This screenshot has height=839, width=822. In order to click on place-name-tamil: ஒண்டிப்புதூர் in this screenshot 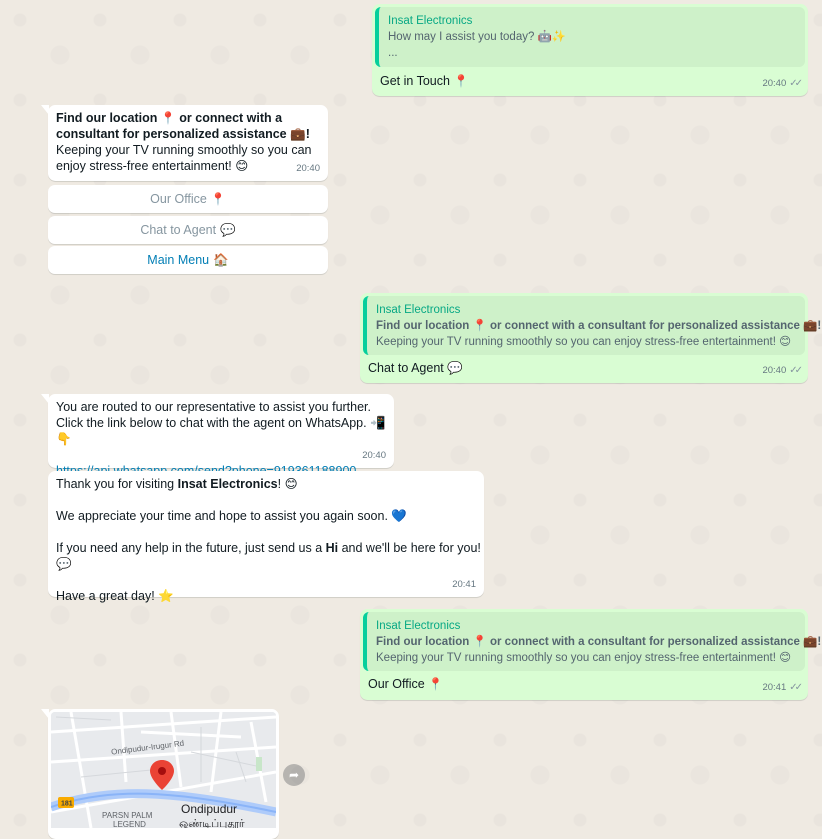, I will do `click(212, 822)`.